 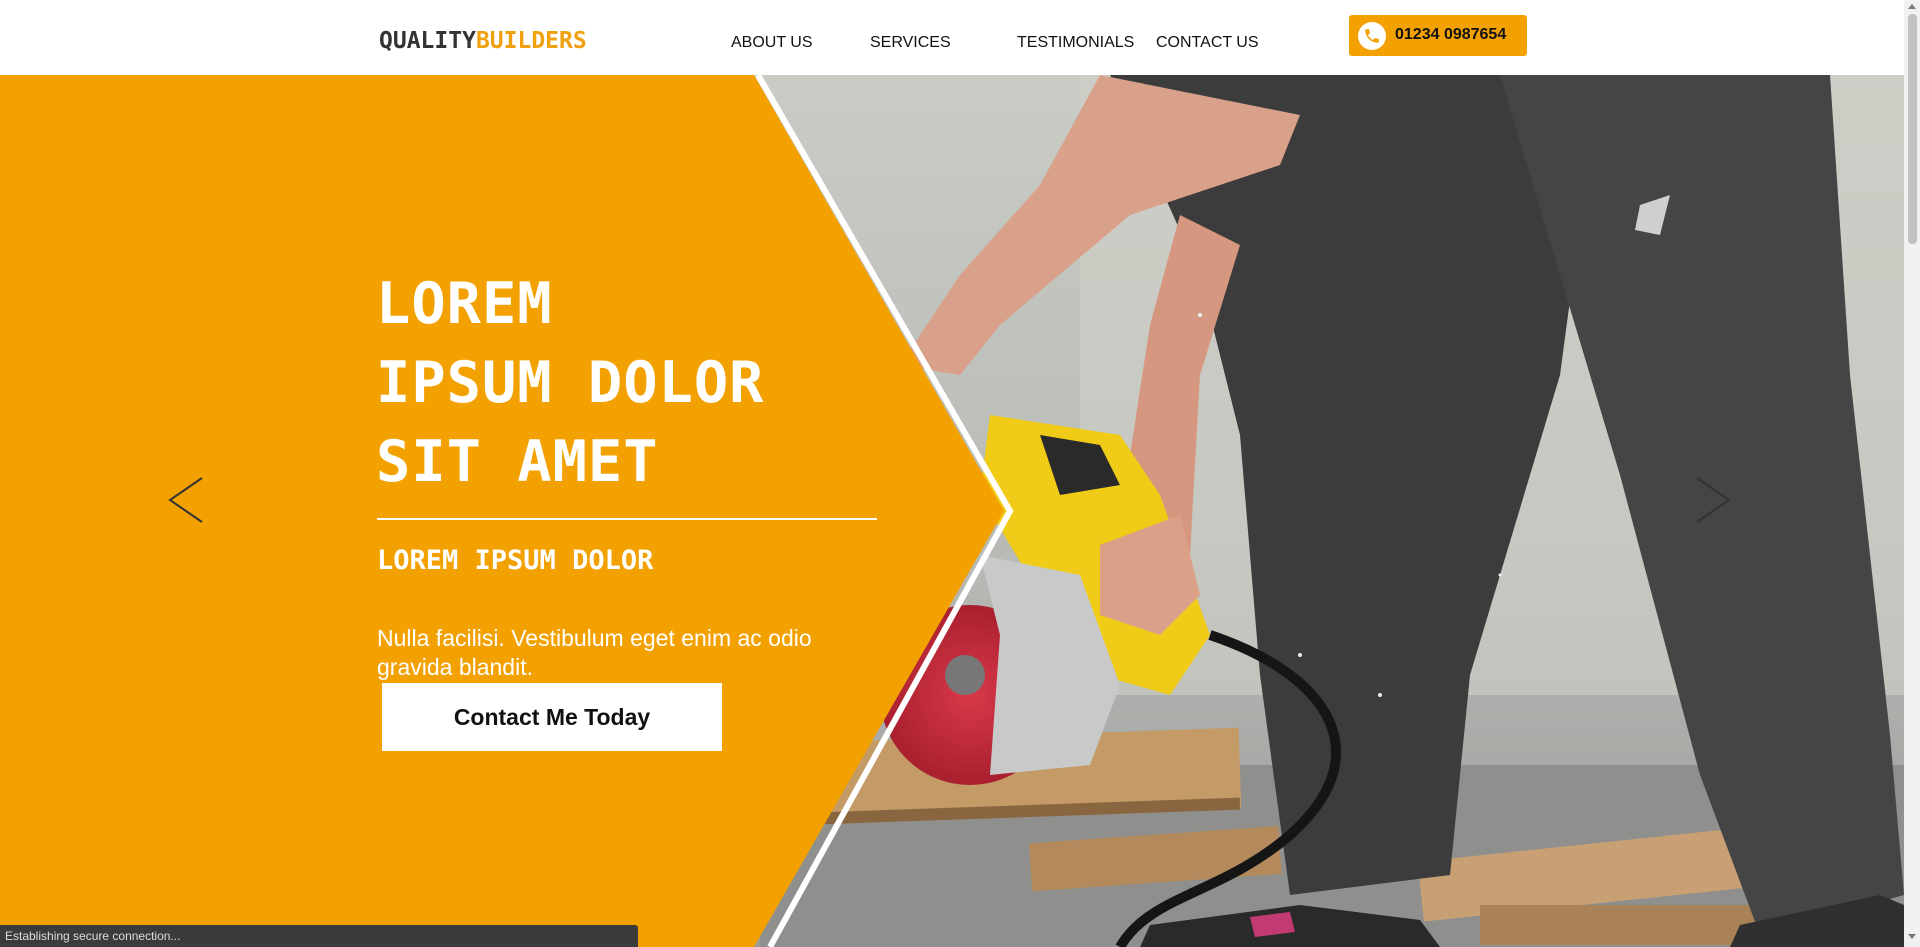 I want to click on headline-line-3: SIT AMET, so click(x=517, y=462).